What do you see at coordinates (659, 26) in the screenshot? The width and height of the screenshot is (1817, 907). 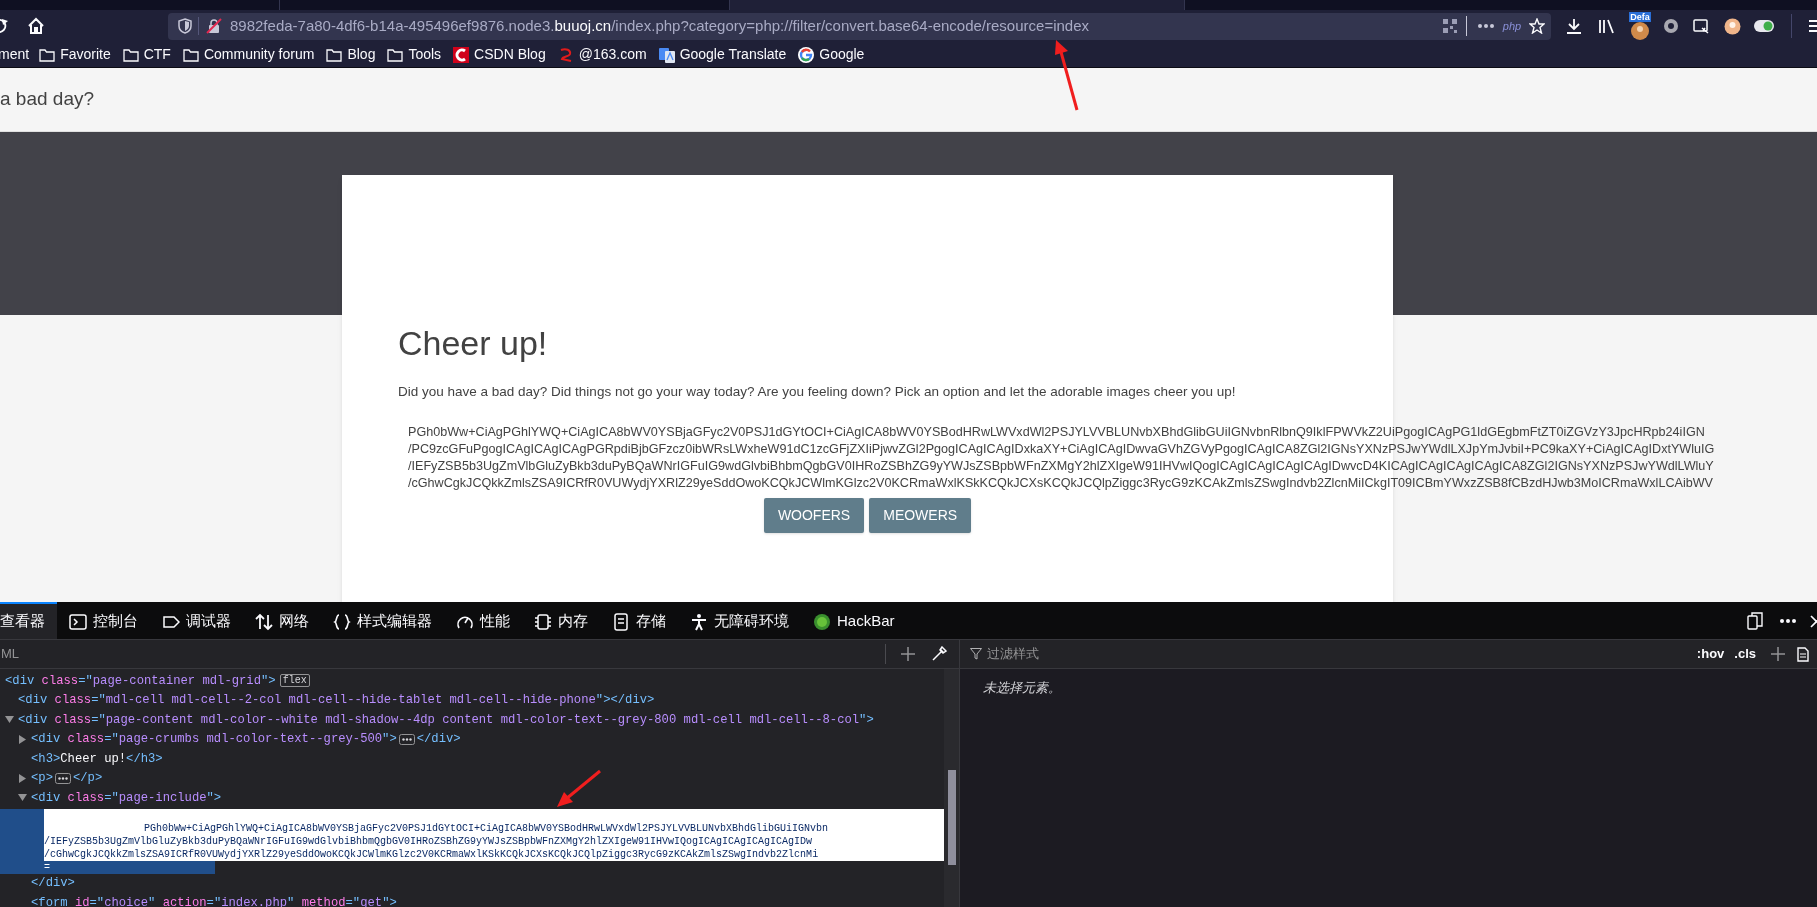 I see `url-text: 8982feda-7a80-4df6-b14a-495496ef9876.node3.buuoj.cn/index.php?category=php://filter/convert.base64-encode/resource=index` at bounding box center [659, 26].